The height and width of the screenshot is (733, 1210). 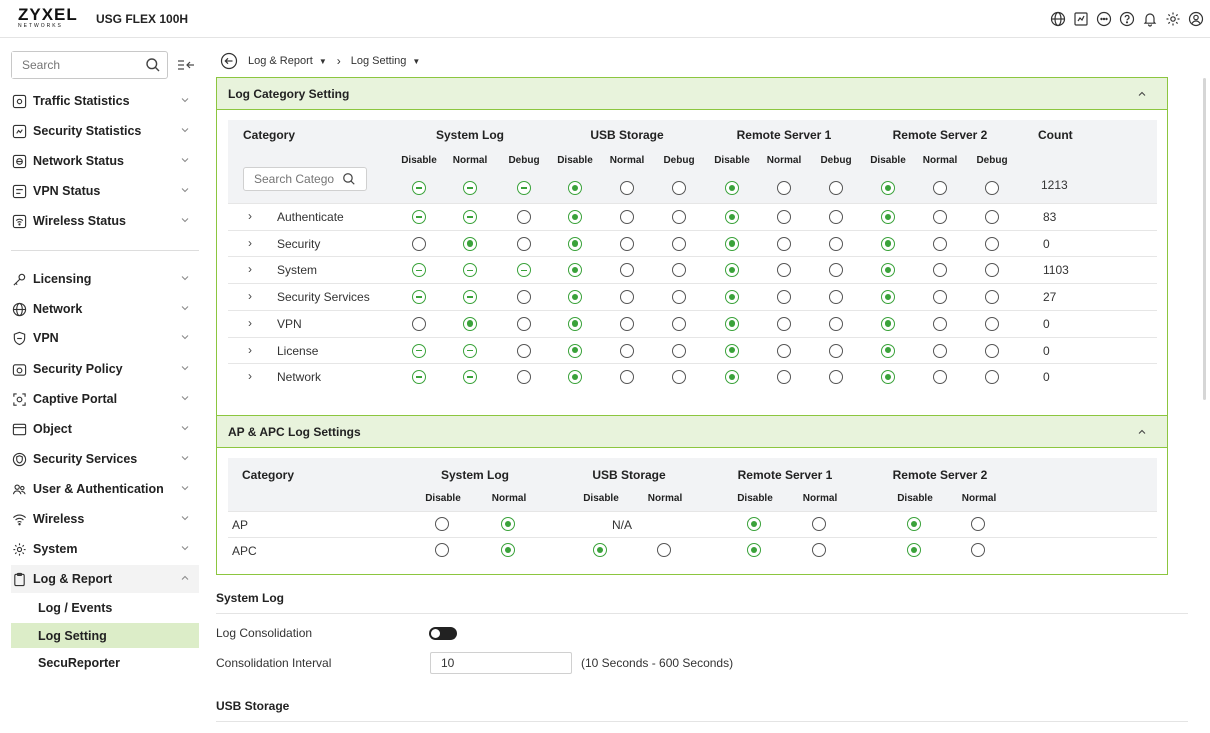 I want to click on log-consolidation-toggle, so click(x=443, y=633).